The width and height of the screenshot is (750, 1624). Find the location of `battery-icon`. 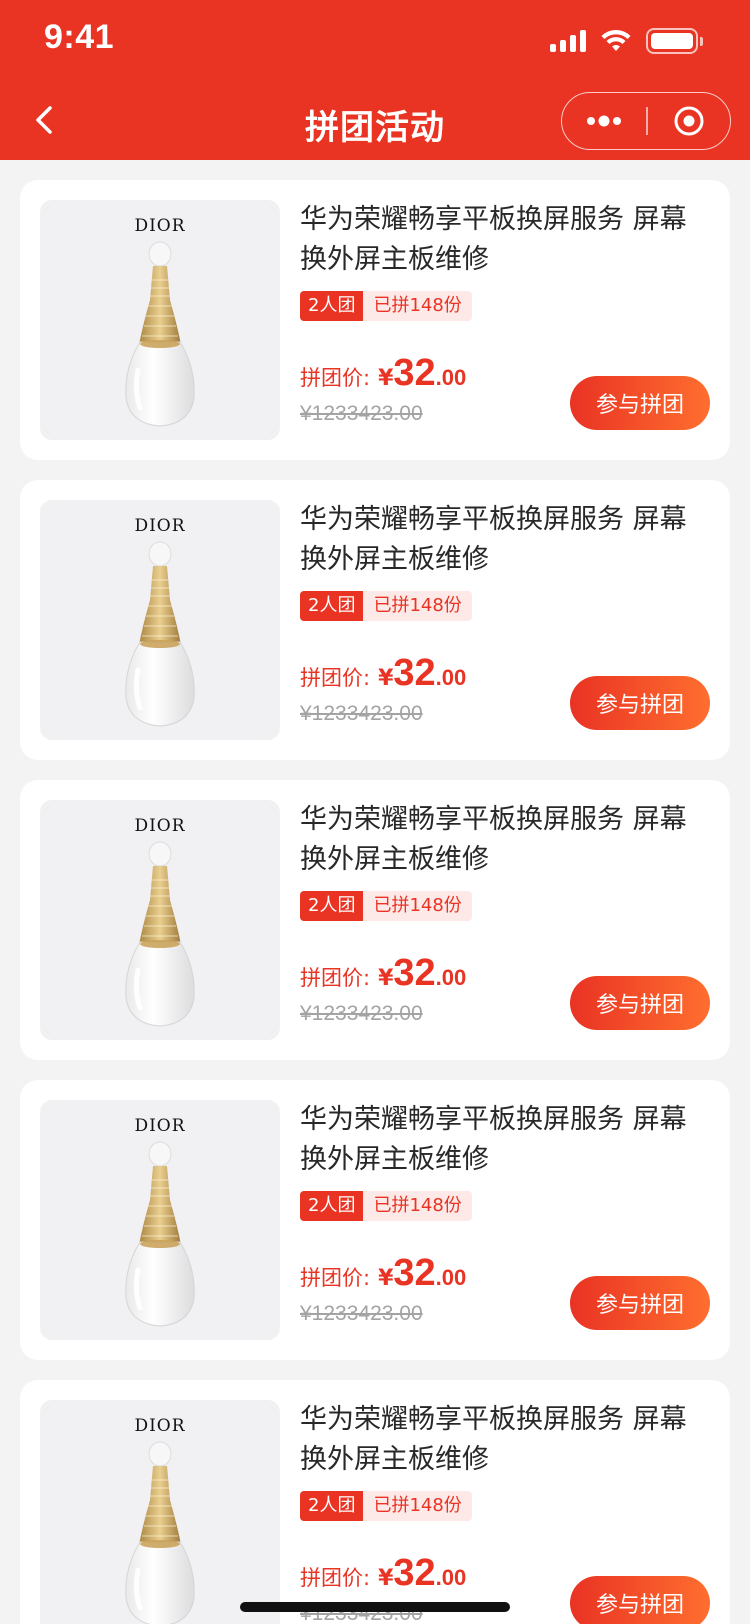

battery-icon is located at coordinates (674, 41).